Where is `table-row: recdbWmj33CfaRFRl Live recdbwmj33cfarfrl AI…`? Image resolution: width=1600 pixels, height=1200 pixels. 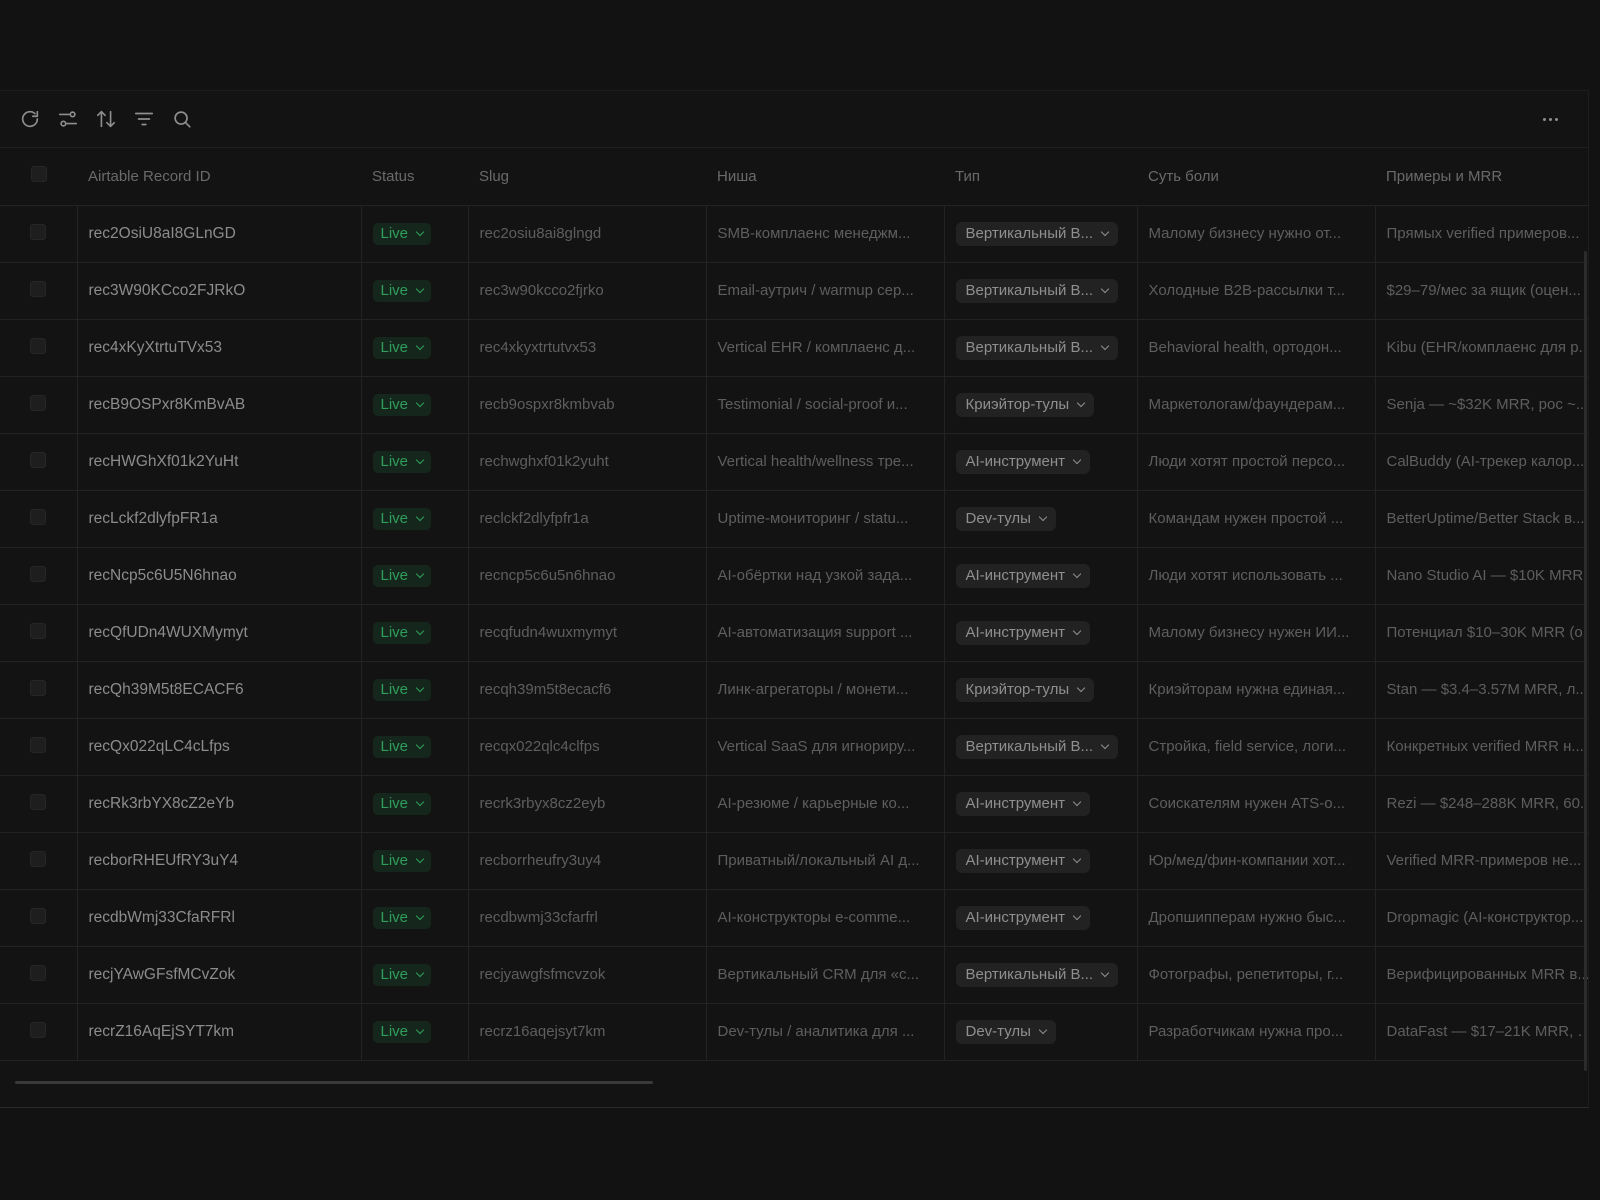
table-row: recdbWmj33CfaRFRl Live recdbwmj33cfarfrl AI… is located at coordinates (794, 918).